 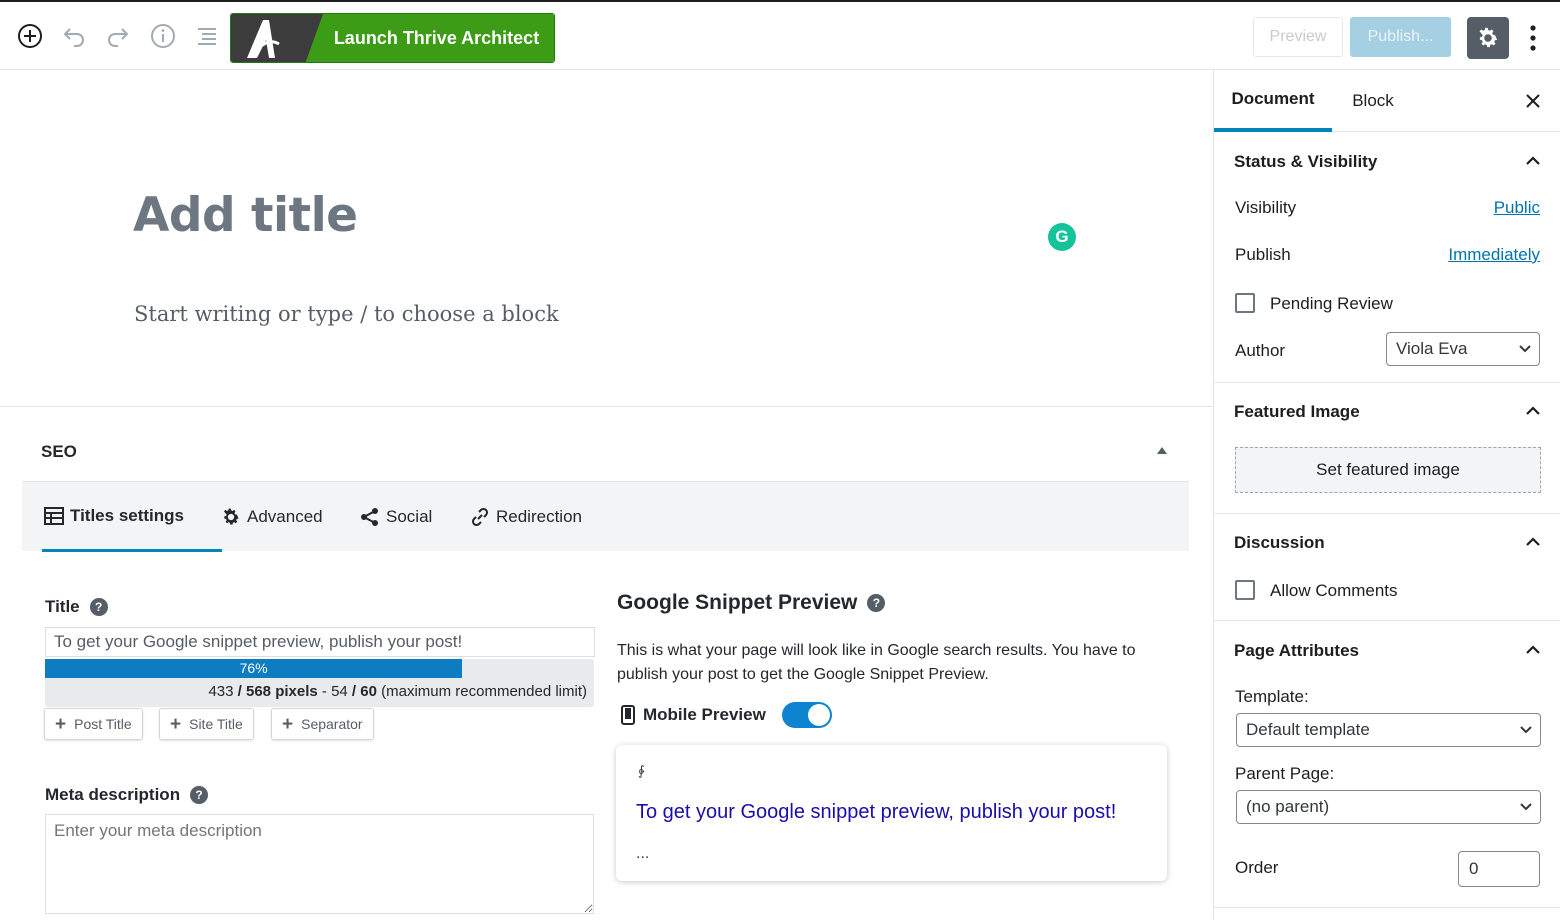 What do you see at coordinates (1388, 470) in the screenshot?
I see `set-featured-image-button: Set featured image` at bounding box center [1388, 470].